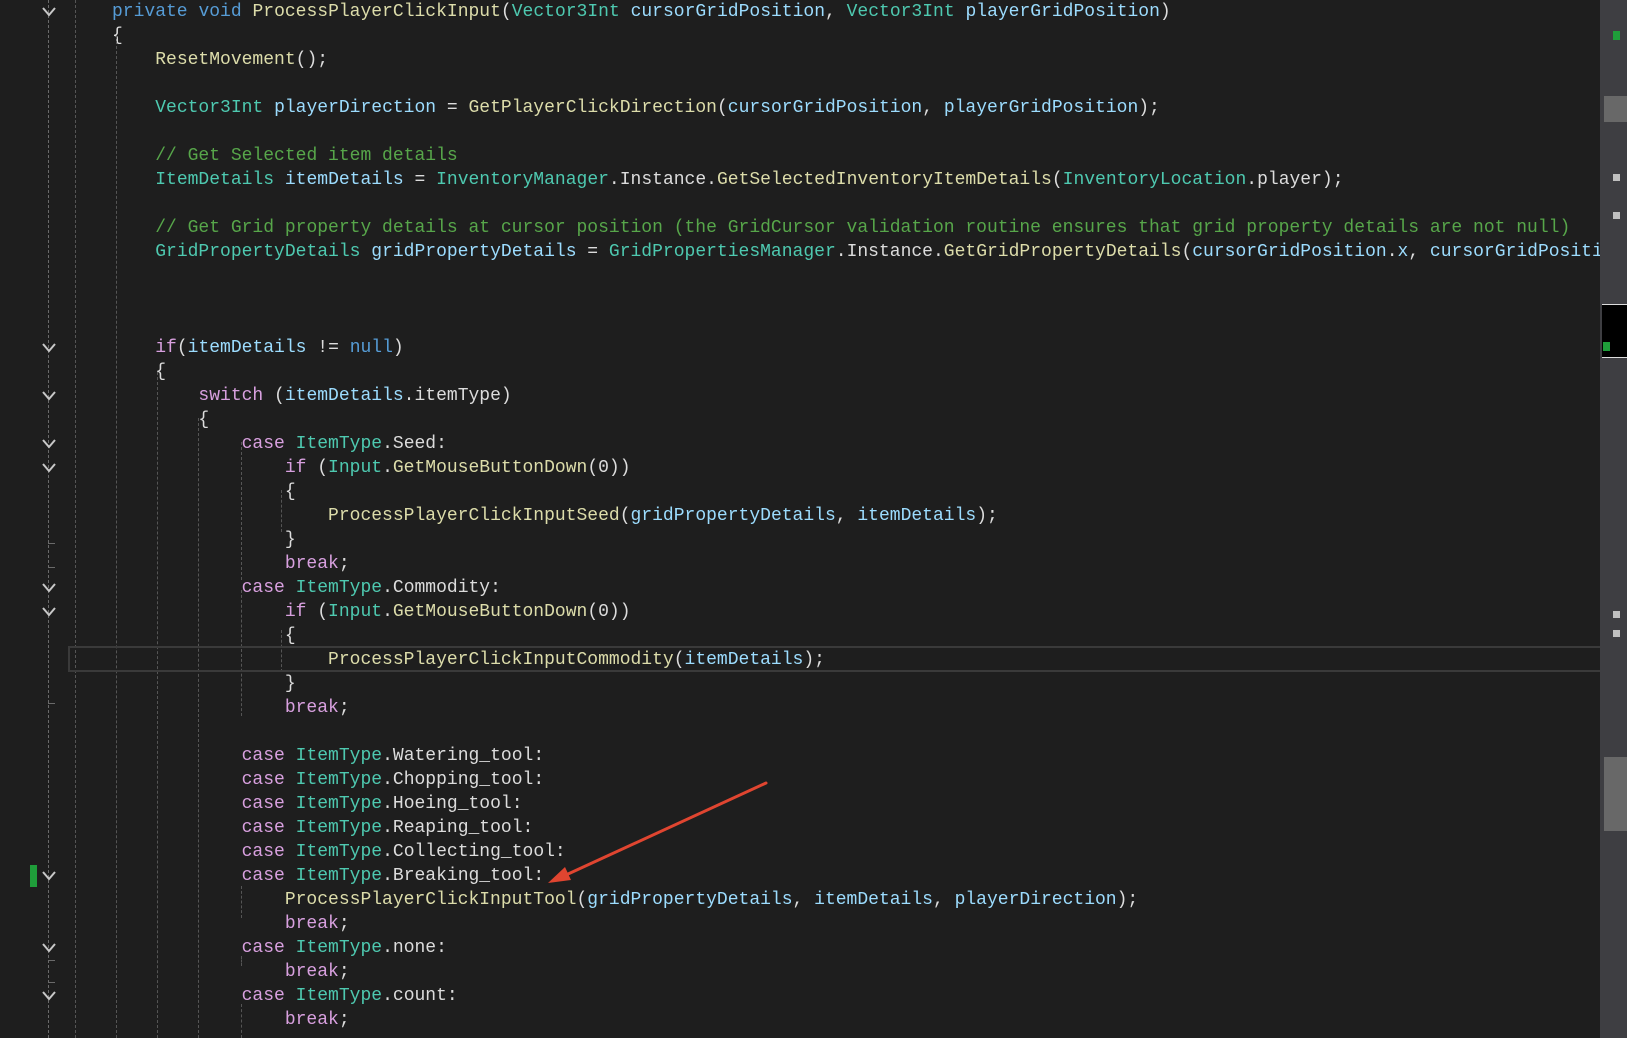  What do you see at coordinates (274, 396) in the screenshot?
I see `code-token: (` at bounding box center [274, 396].